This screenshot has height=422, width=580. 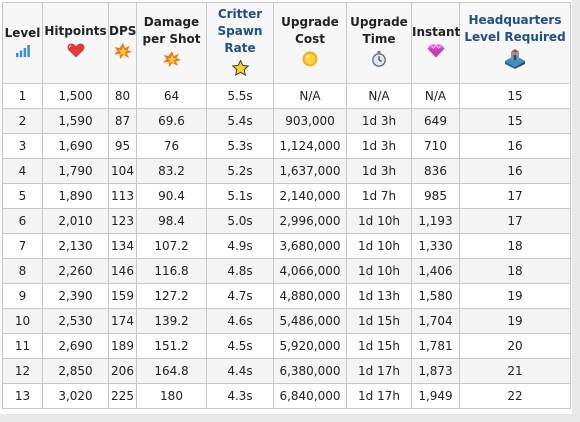 I want to click on table-row: 5 1,890 113 90.4 5.1s 2,140,000 1d 7h 985 17, so click(x=286, y=196).